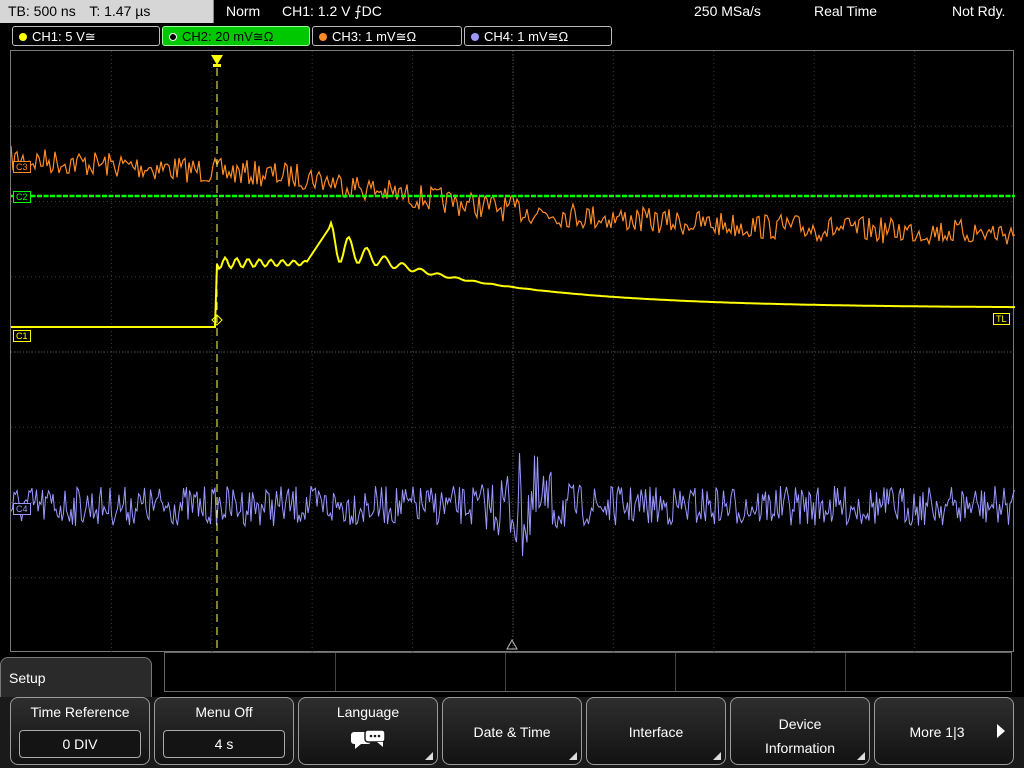  I want to click on more-softkey: More 1|3, so click(944, 731).